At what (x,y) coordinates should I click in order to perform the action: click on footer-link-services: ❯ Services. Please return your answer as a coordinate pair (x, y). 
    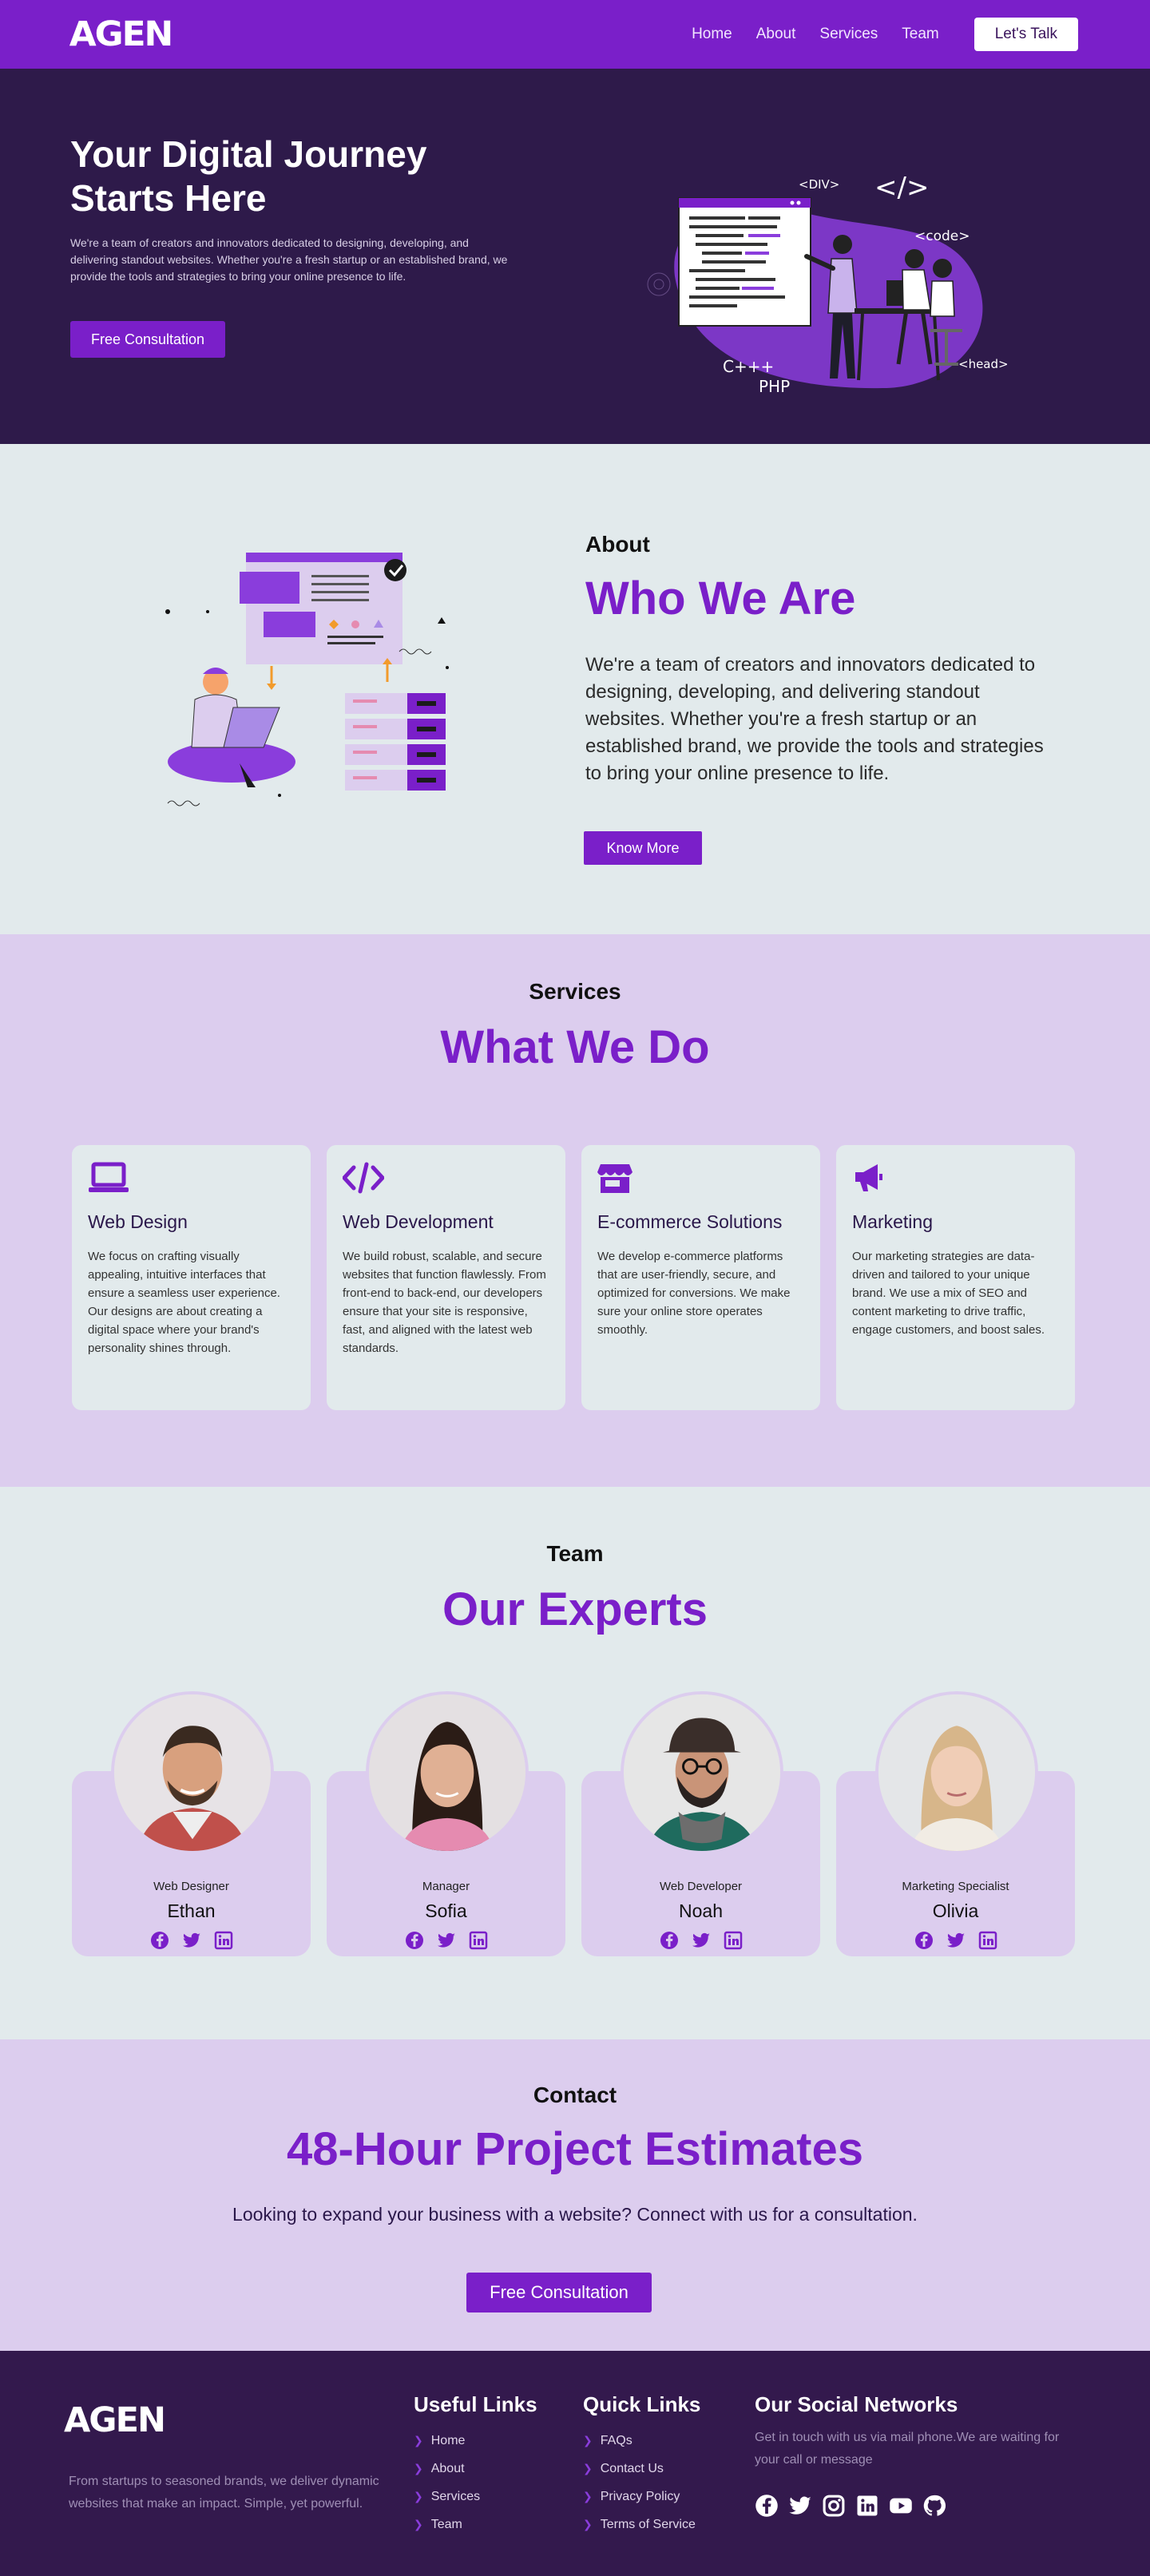
    Looking at the image, I should click on (476, 2497).